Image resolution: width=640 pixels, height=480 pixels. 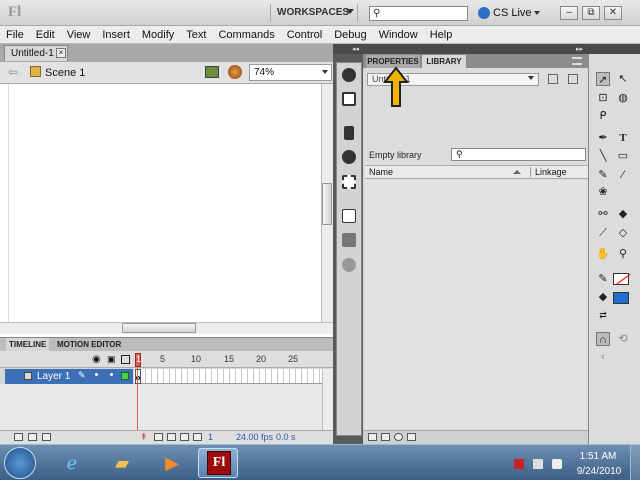 I want to click on rectangle-tool-icon: ▭, so click(x=623, y=156).